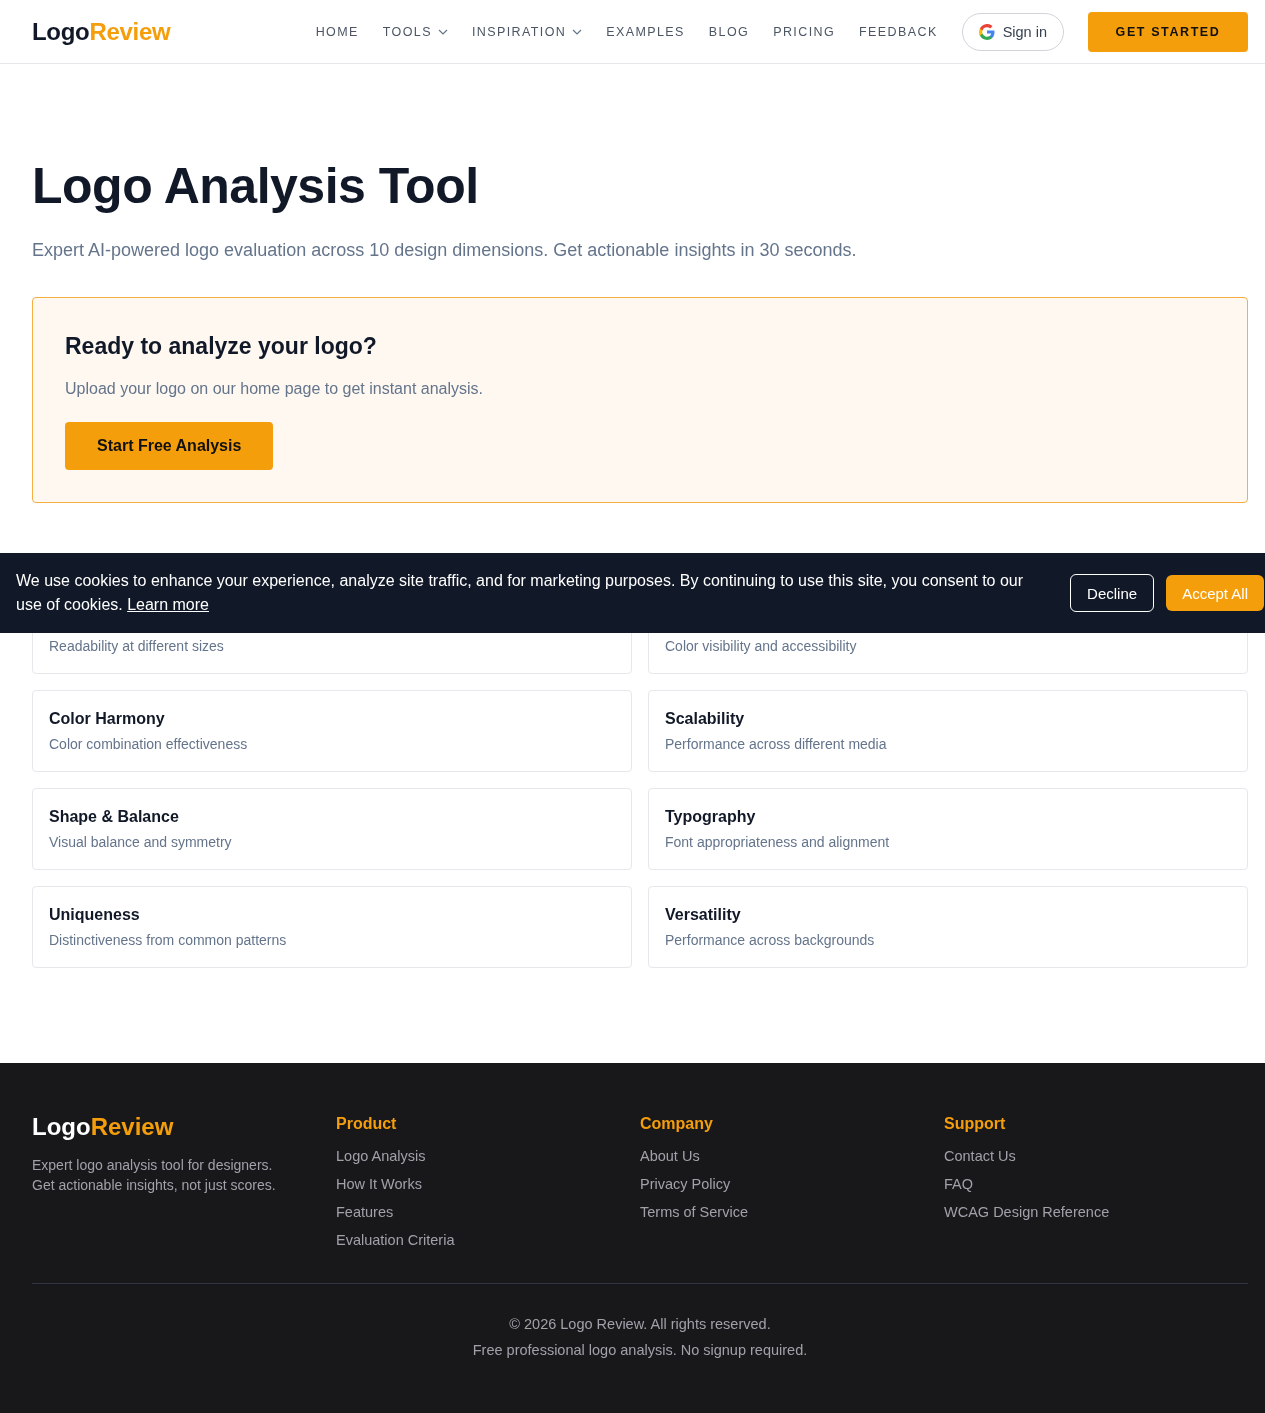  What do you see at coordinates (1112, 593) in the screenshot?
I see `decline-button: Decline` at bounding box center [1112, 593].